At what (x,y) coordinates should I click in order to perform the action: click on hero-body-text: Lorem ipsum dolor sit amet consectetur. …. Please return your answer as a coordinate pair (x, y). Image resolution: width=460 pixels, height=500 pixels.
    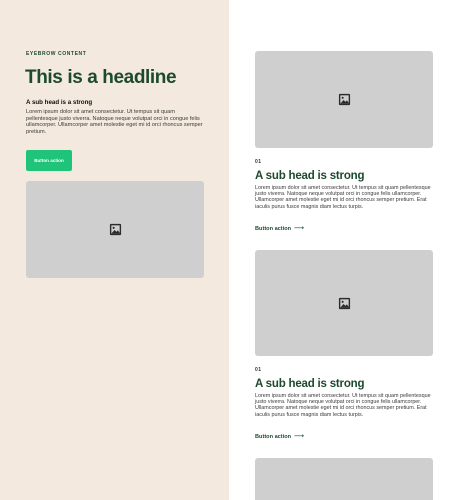
    Looking at the image, I should click on (114, 122).